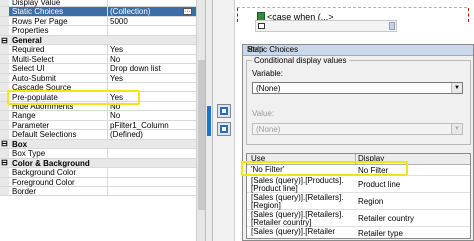 This screenshot has height=241, width=474. What do you see at coordinates (98, 97) in the screenshot?
I see `property-row: Pre-populate Yes` at bounding box center [98, 97].